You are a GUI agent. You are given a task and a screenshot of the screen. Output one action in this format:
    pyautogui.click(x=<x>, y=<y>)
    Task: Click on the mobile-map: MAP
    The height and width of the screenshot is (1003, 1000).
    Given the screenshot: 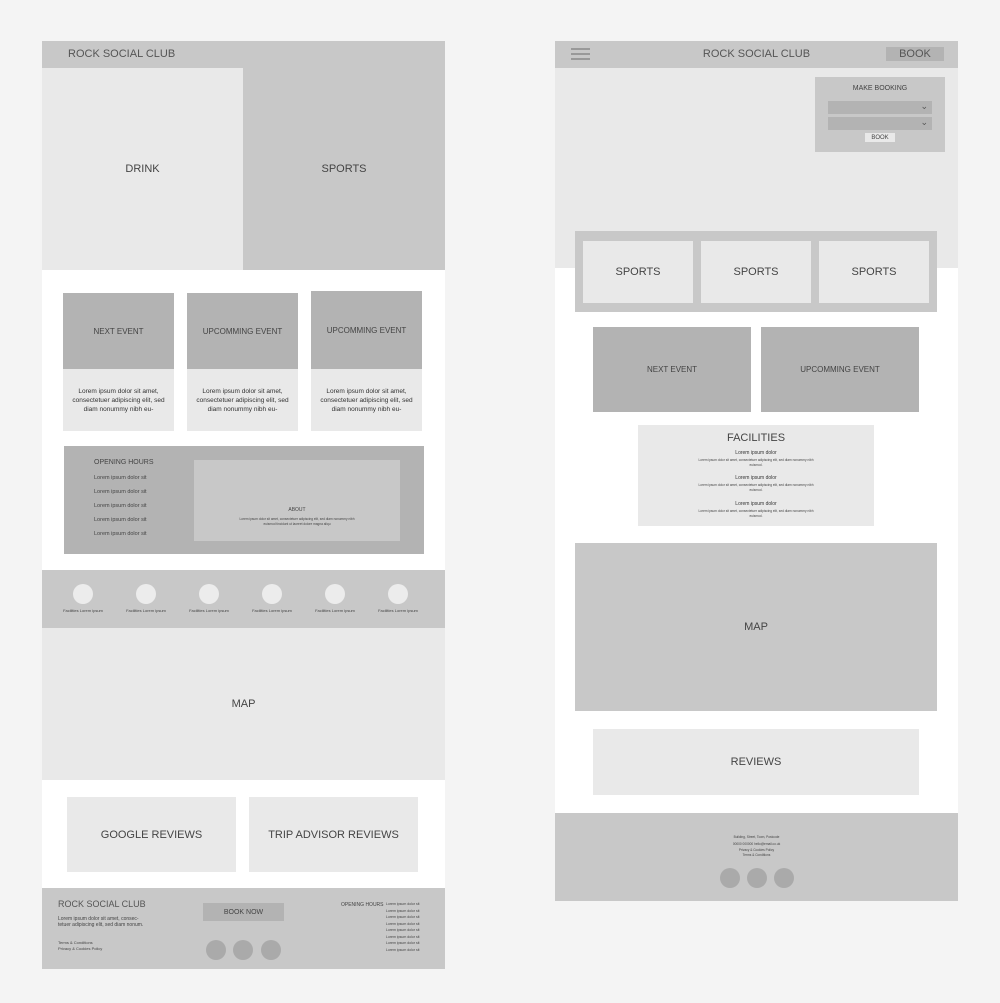 What is the action you would take?
    pyautogui.click(x=756, y=627)
    